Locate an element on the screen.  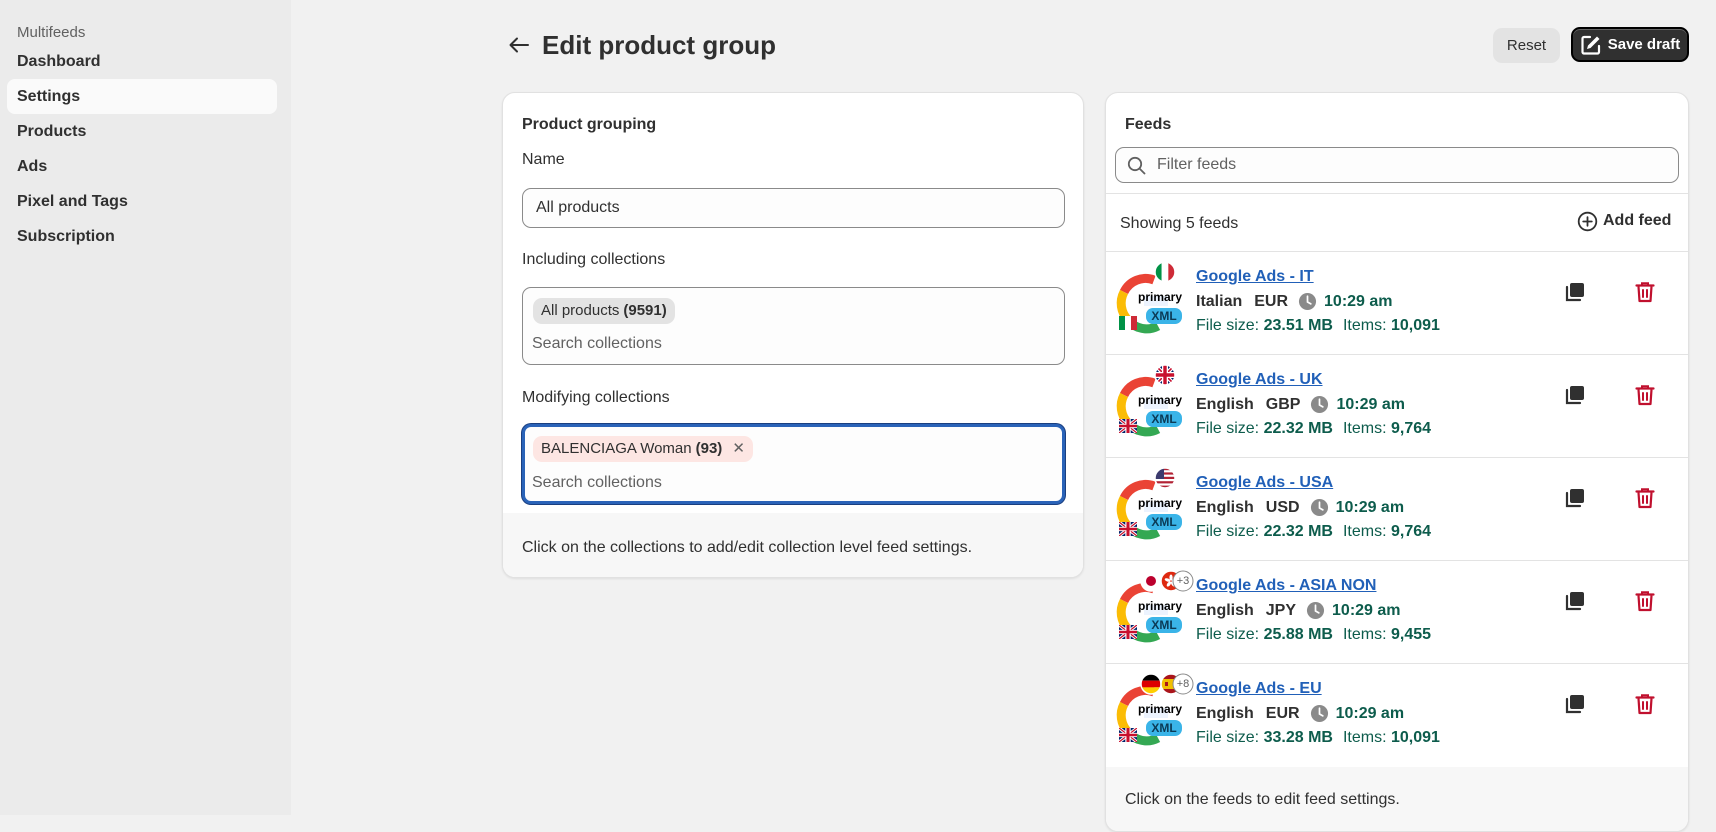
collection-tag-balenciaga-woman: BALENCIAGA Woman (93) ✕ is located at coordinates (643, 449).